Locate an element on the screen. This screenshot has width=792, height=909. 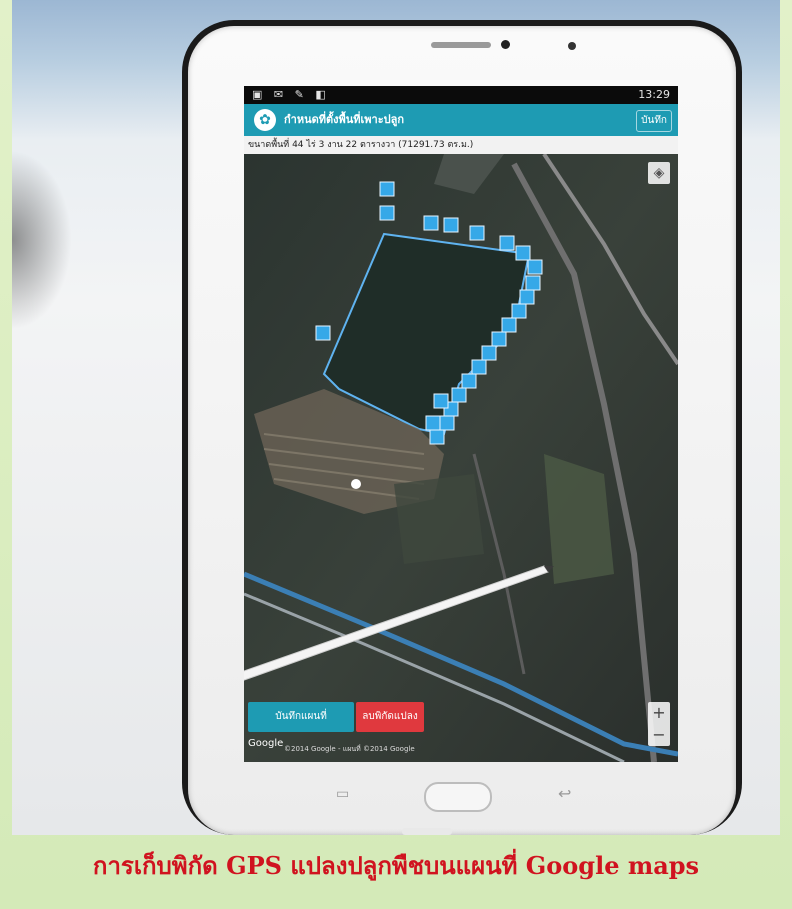
clear-coordinates-label: ลบพิกัดแปลง is located at coordinates (390, 716).